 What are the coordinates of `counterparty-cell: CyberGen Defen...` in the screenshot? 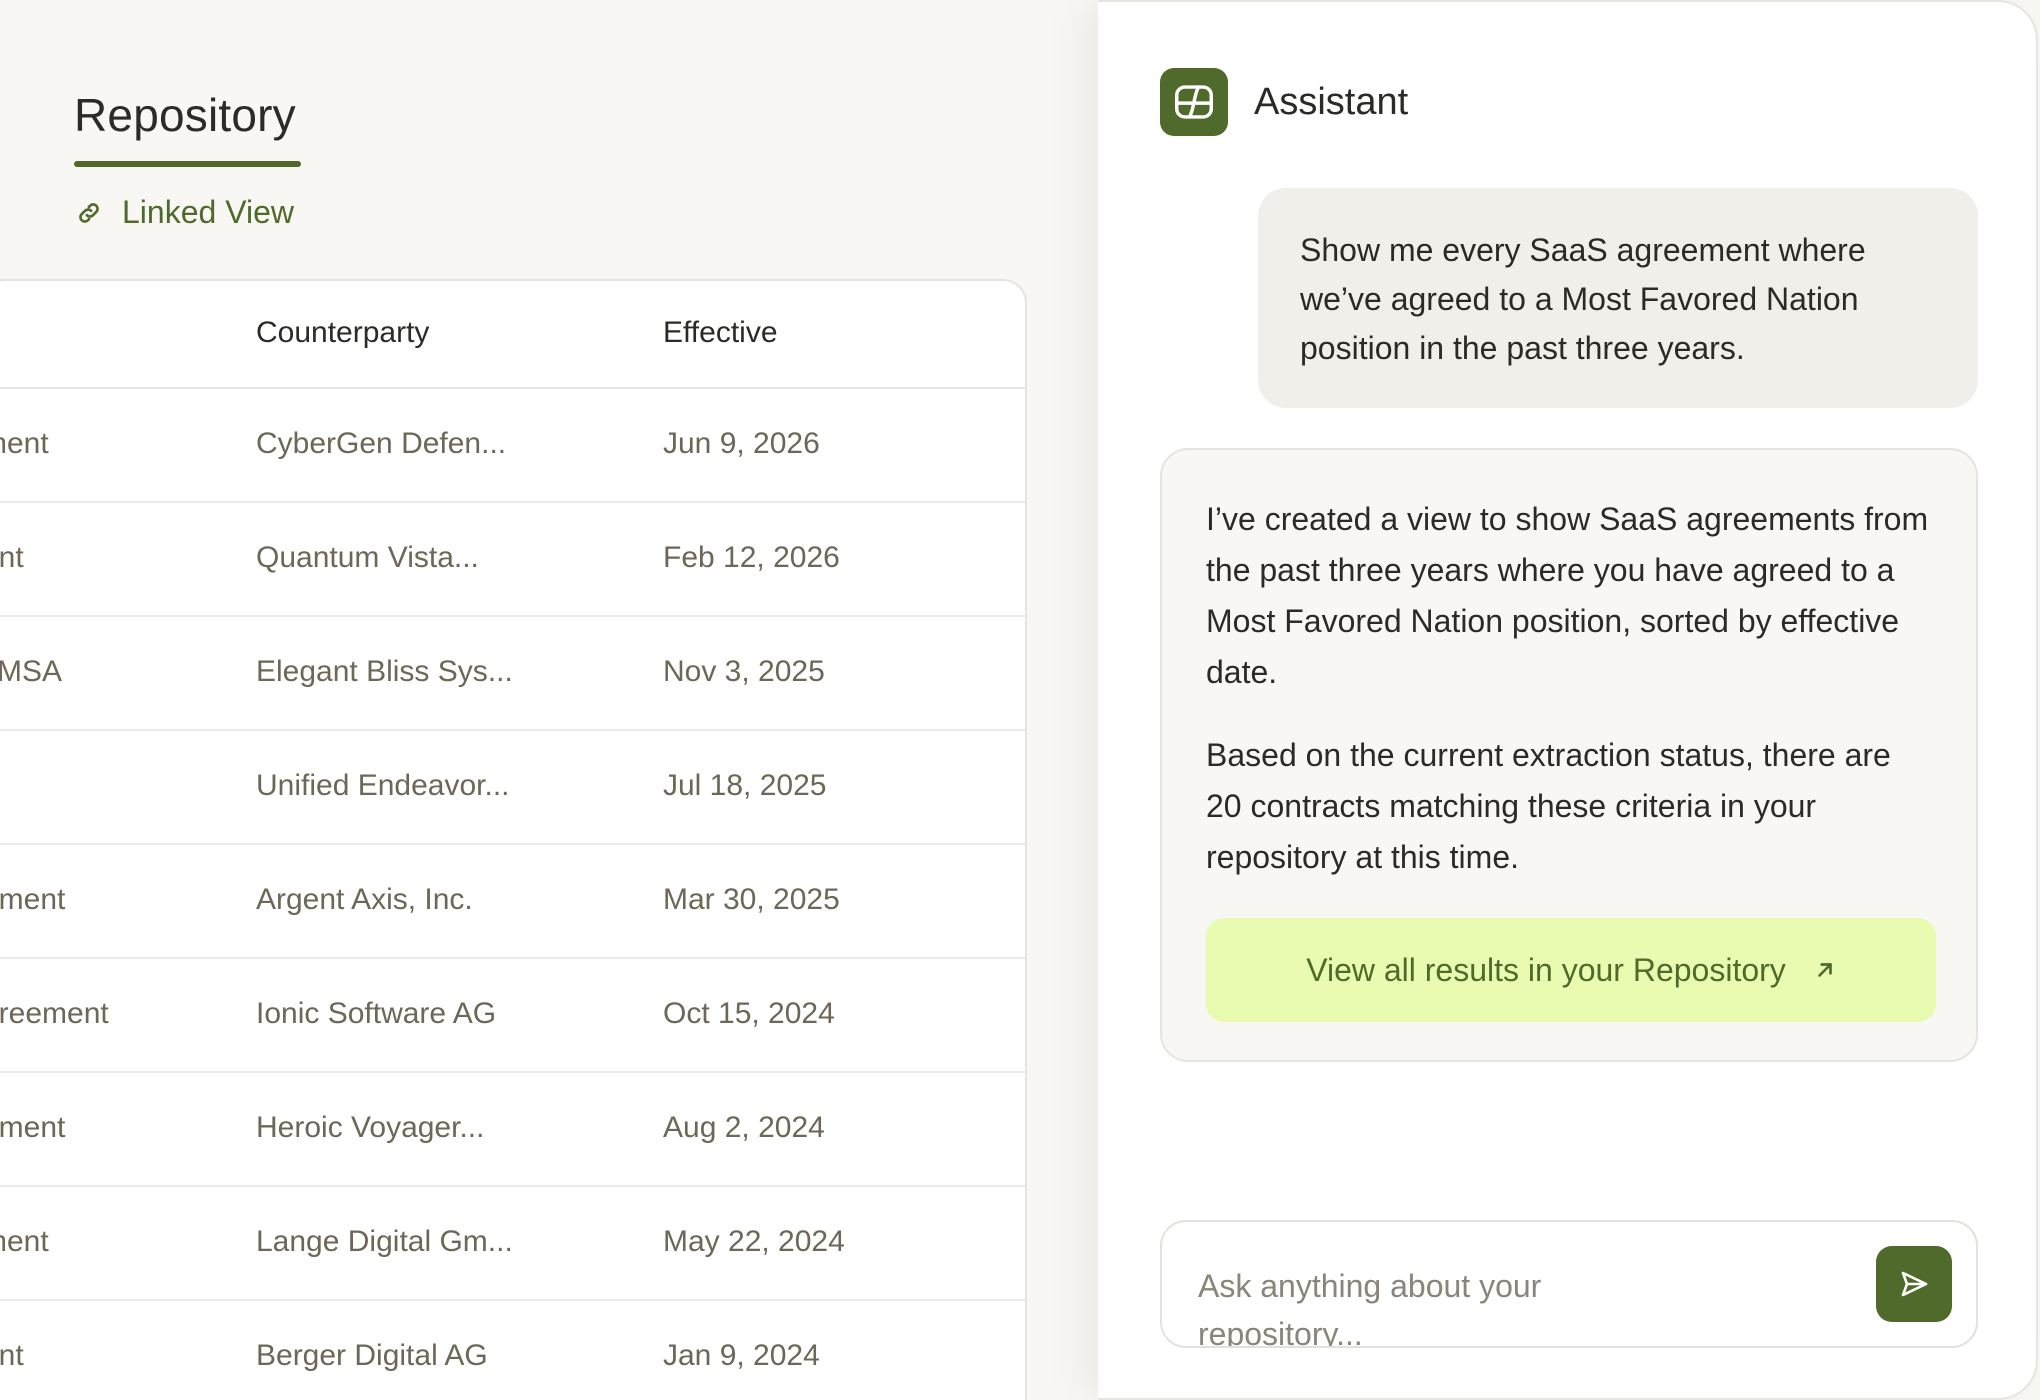 It's located at (381, 443).